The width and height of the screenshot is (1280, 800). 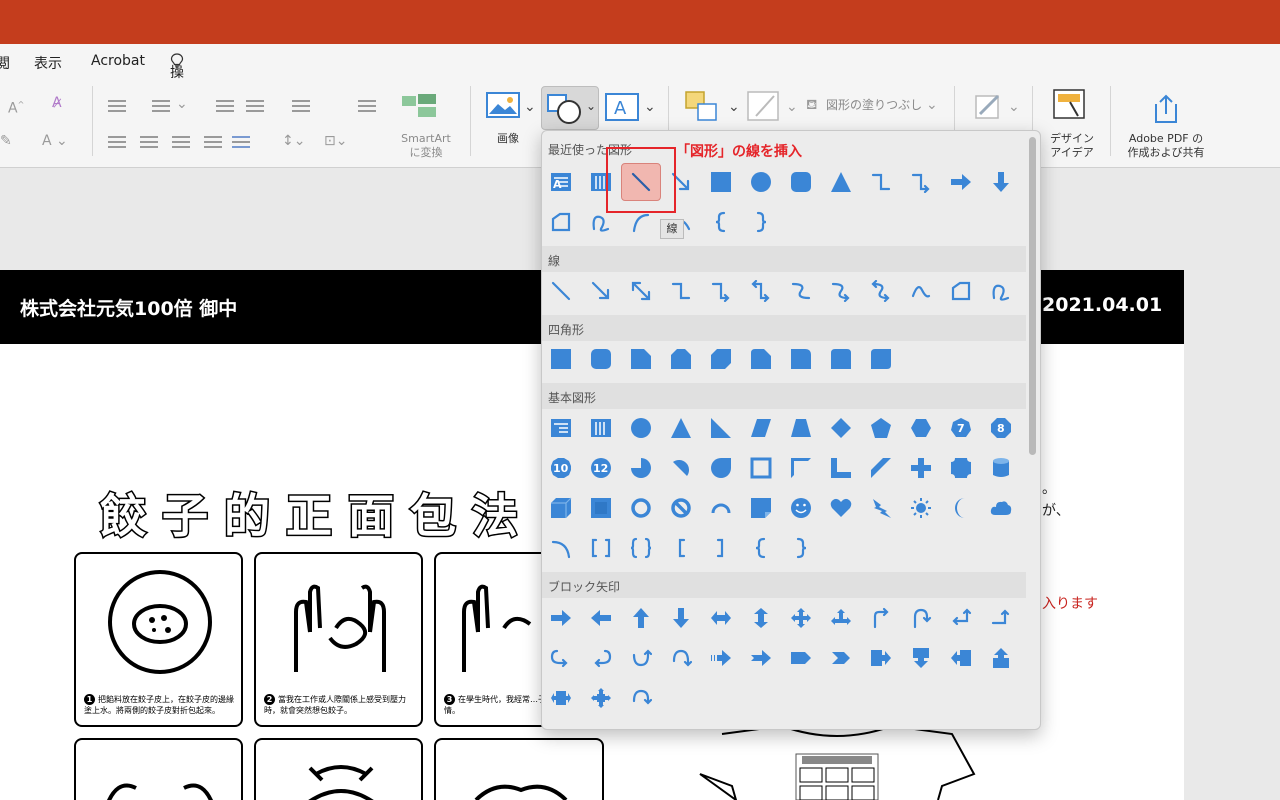 What do you see at coordinates (801, 508) in the screenshot?
I see `basic-smiley-face` at bounding box center [801, 508].